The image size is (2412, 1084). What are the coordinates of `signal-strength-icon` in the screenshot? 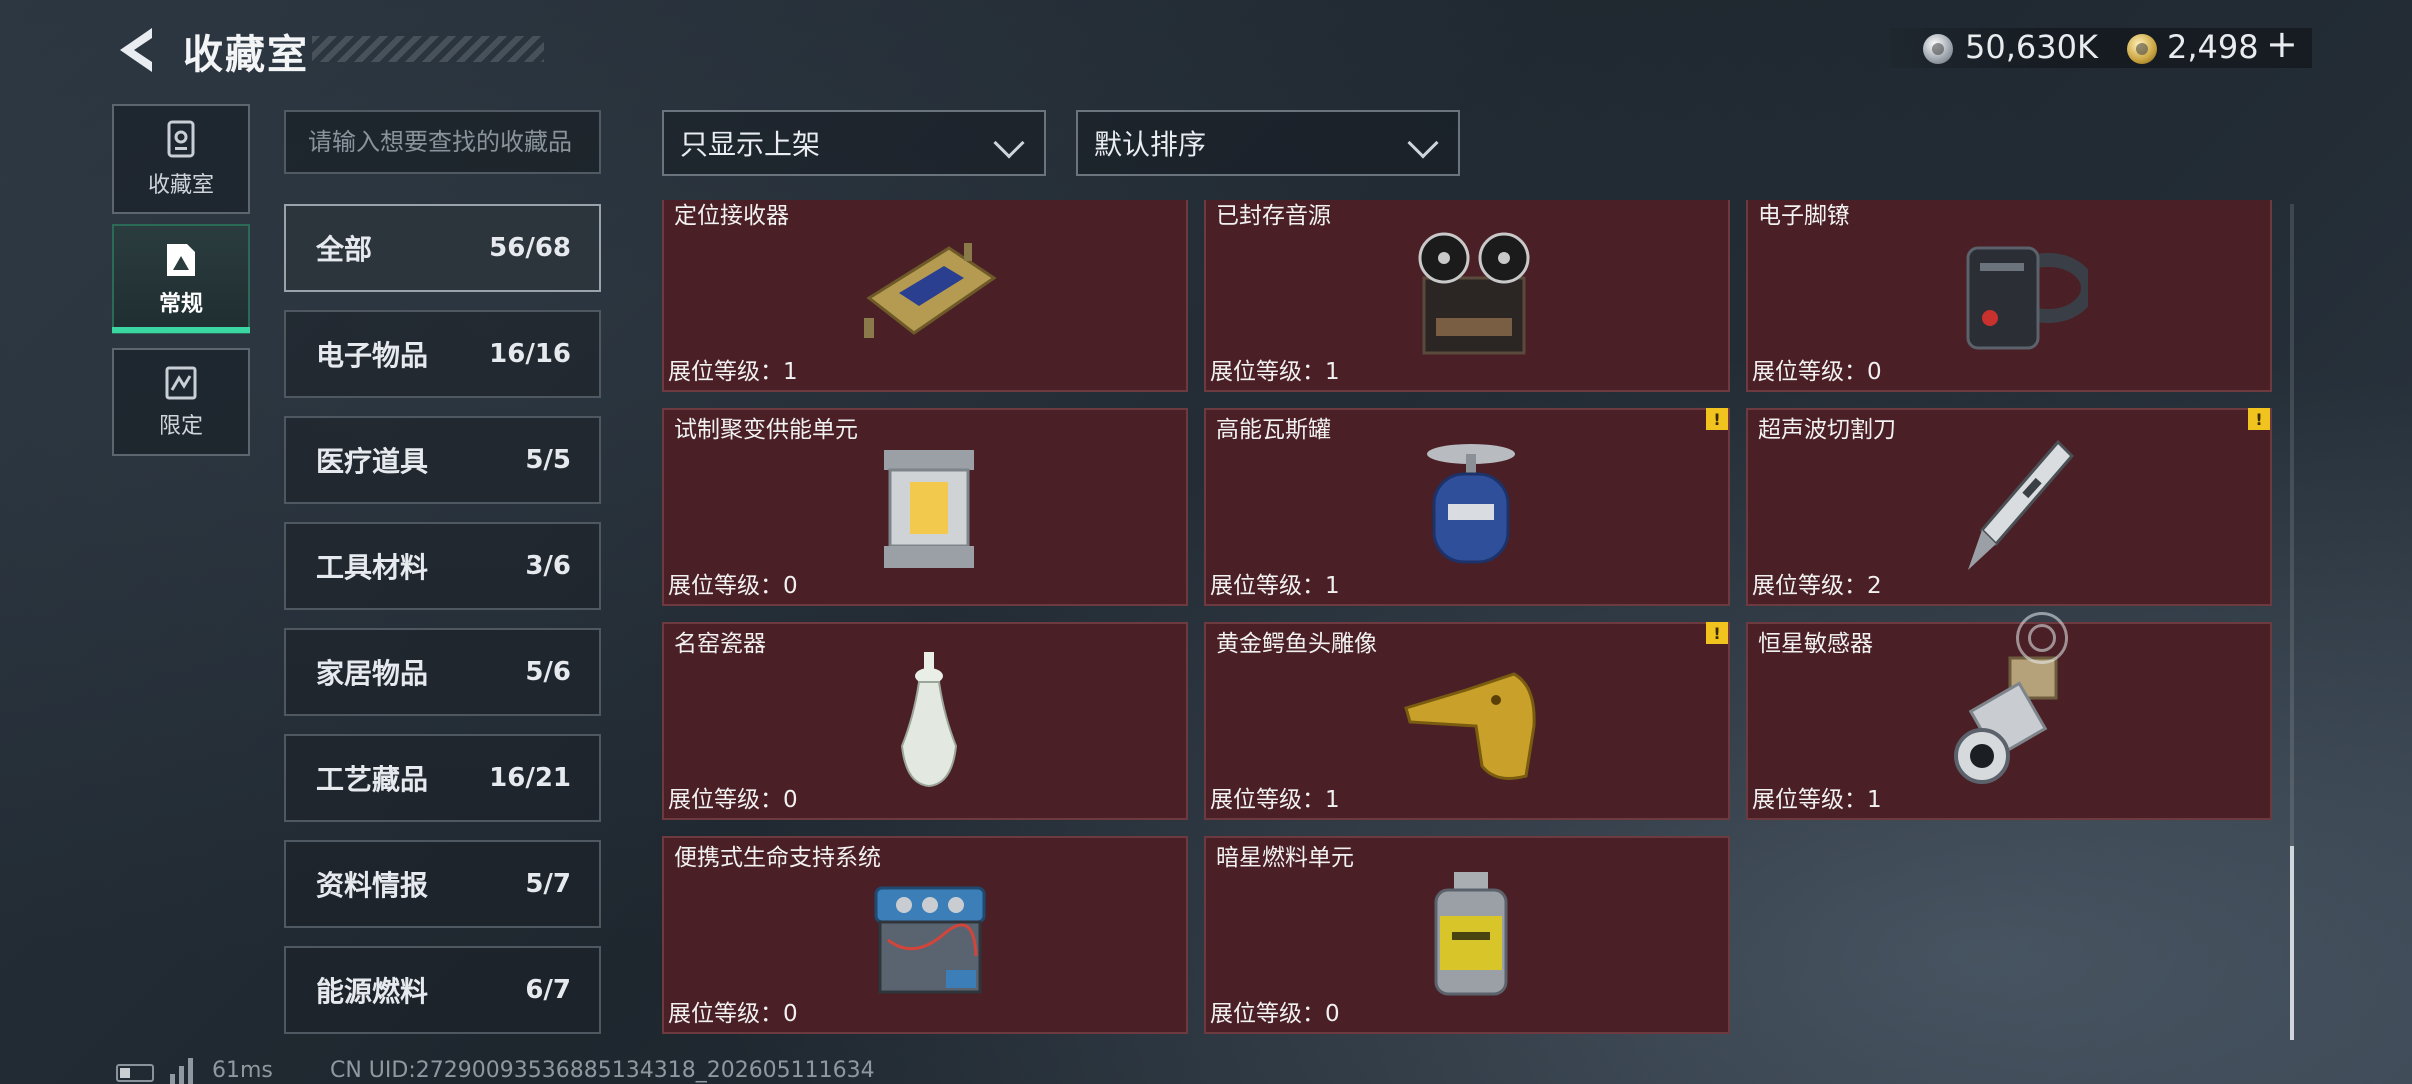 It's located at (181, 1071).